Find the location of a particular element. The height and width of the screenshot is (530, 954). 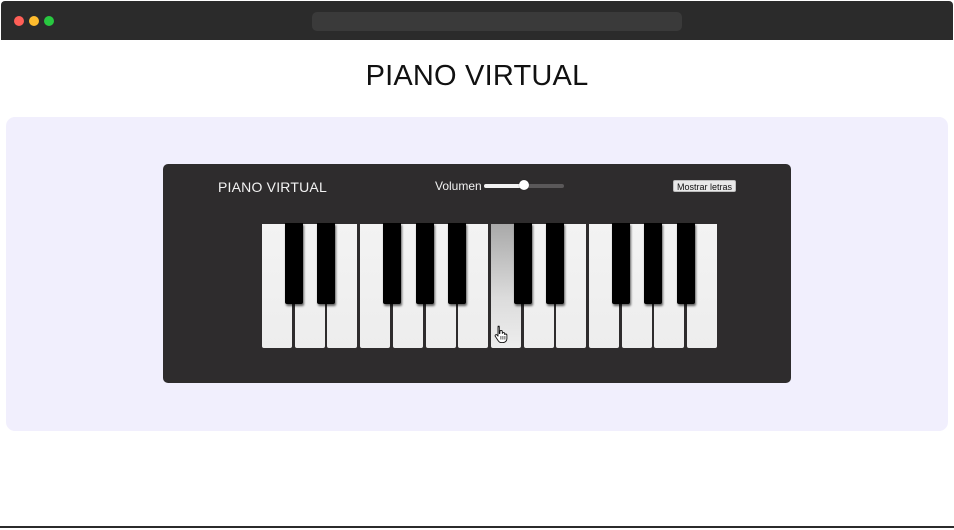

volume-slider-thumb is located at coordinates (523, 185).